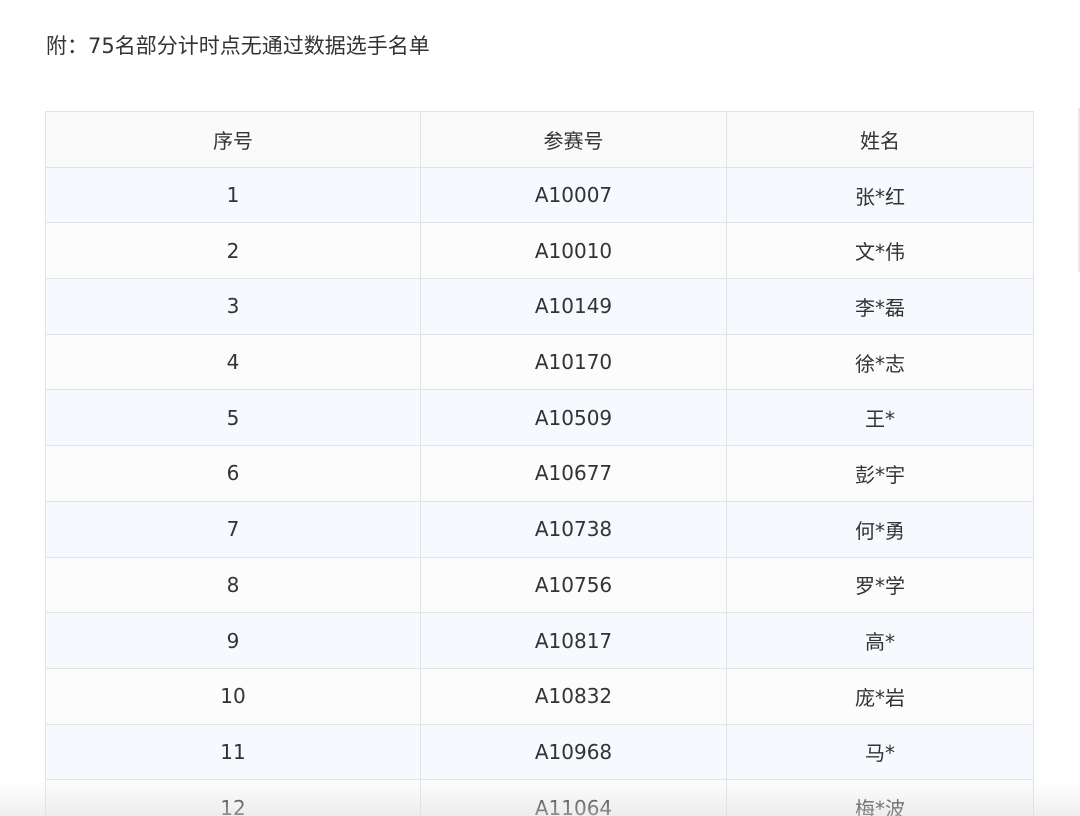  I want to click on cell-bib-number: A10170, so click(573, 362).